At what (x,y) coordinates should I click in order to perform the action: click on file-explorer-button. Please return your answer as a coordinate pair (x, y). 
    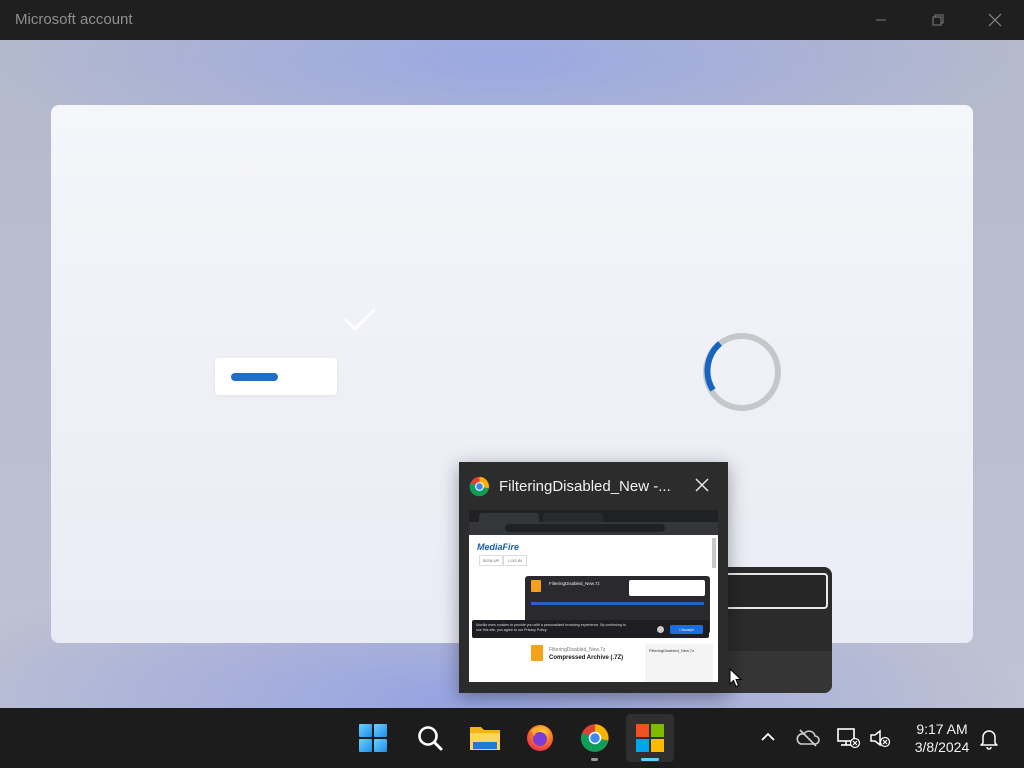
    Looking at the image, I should click on (485, 738).